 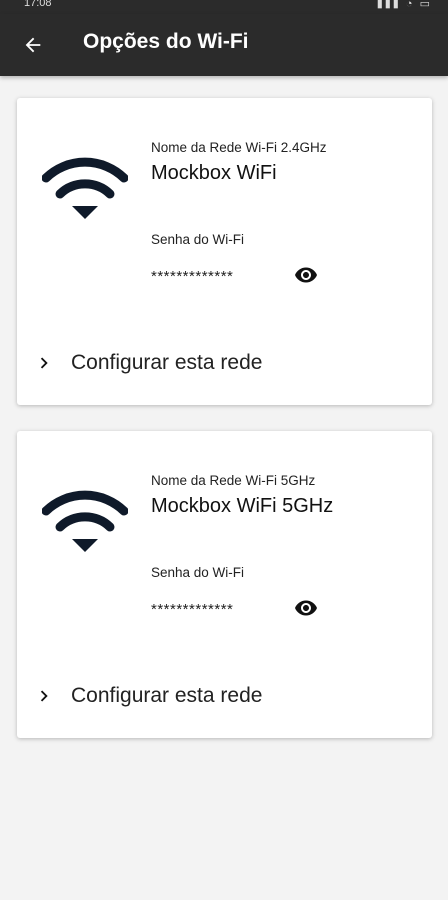 I want to click on status-bar: 17:08 ▮▮▮ ◔ ▭, so click(x=224, y=7).